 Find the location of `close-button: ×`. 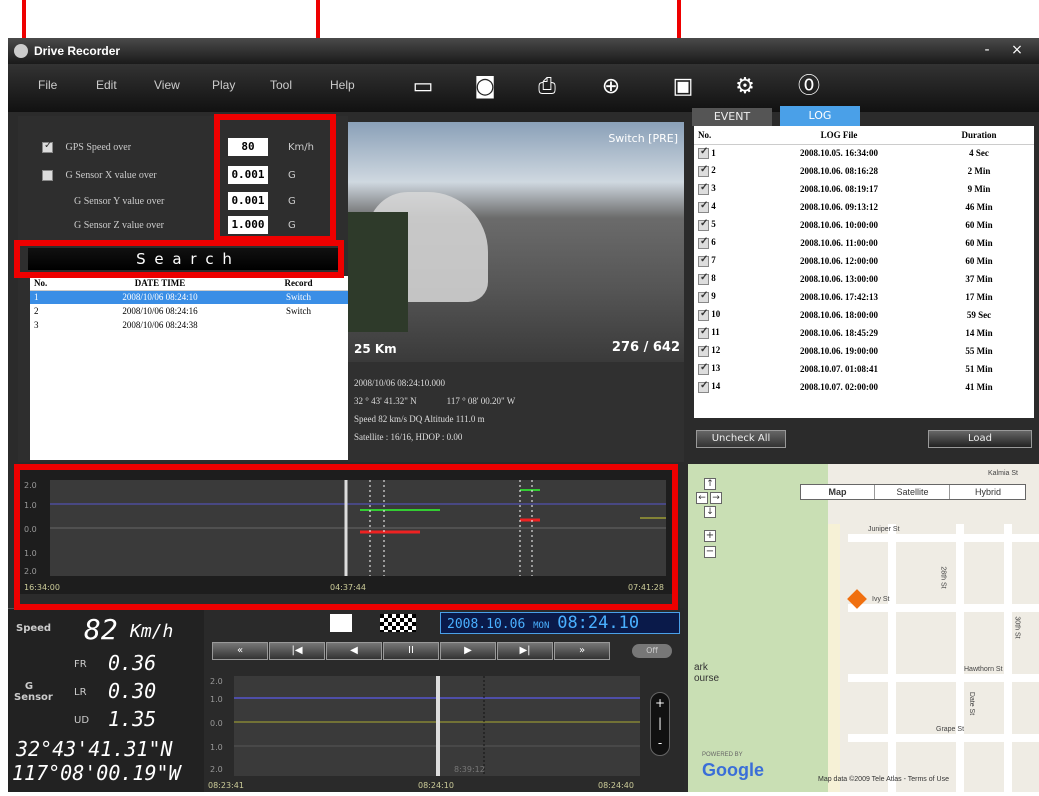

close-button: × is located at coordinates (1017, 50).